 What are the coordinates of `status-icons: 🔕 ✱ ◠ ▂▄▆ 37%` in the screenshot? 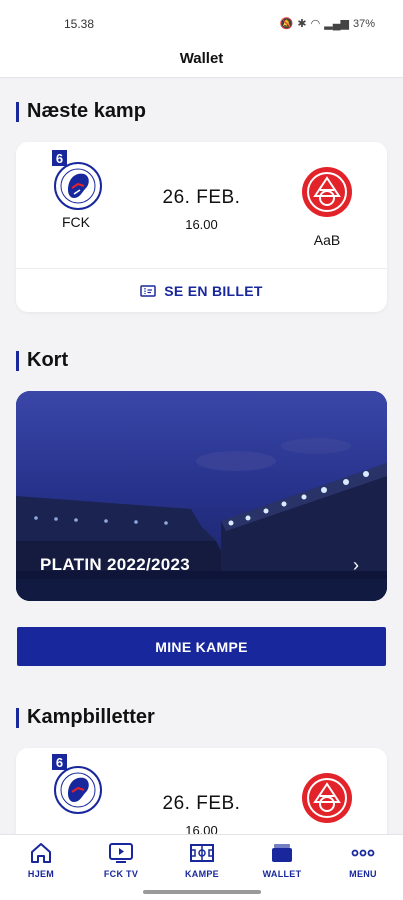 It's located at (327, 24).